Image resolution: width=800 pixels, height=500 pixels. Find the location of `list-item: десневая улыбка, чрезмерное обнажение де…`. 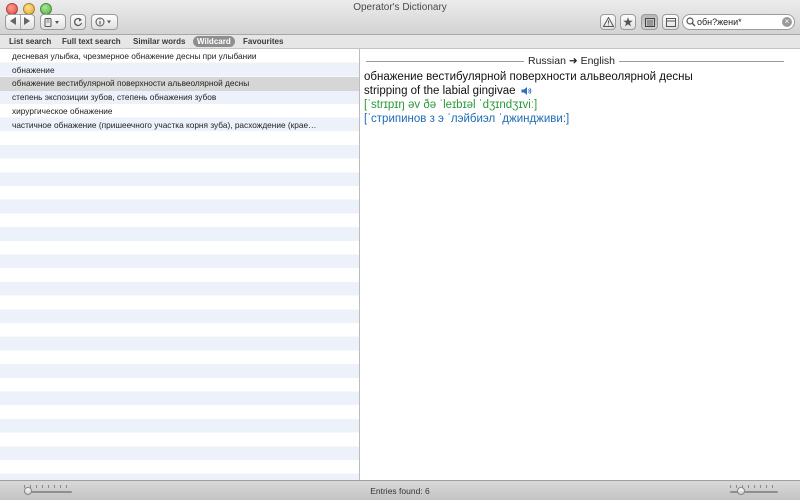

list-item: десневая улыбка, чрезмерное обнажение де… is located at coordinates (179, 57).